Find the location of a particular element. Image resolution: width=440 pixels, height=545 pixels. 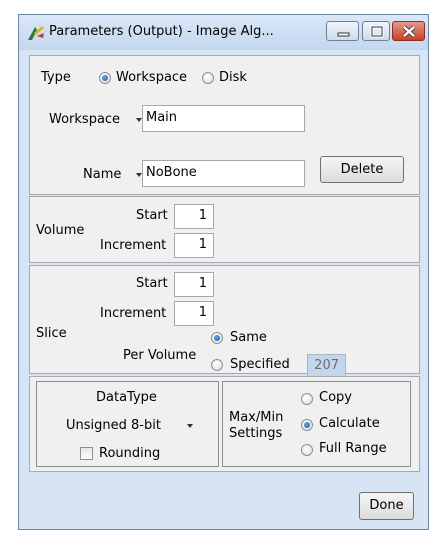

slice-start-label: Start is located at coordinates (152, 283).